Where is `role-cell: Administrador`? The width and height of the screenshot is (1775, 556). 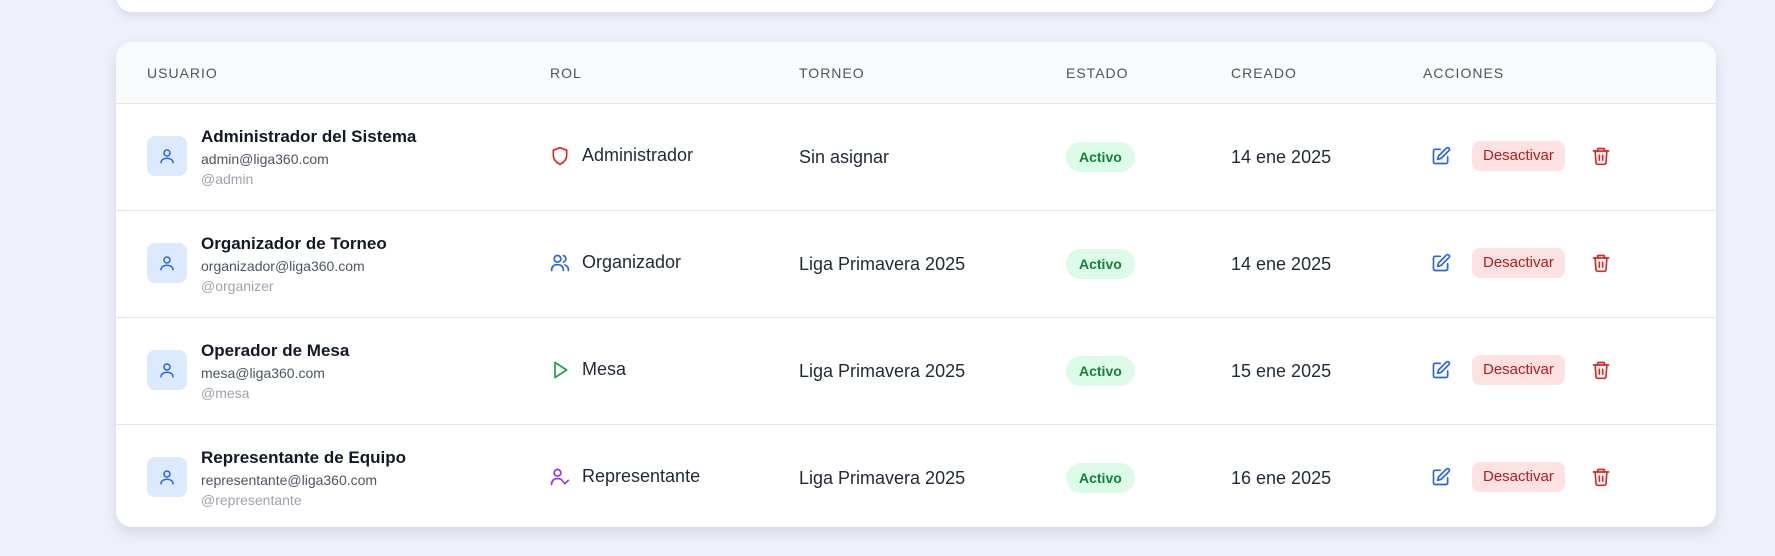
role-cell: Administrador is located at coordinates (621, 155).